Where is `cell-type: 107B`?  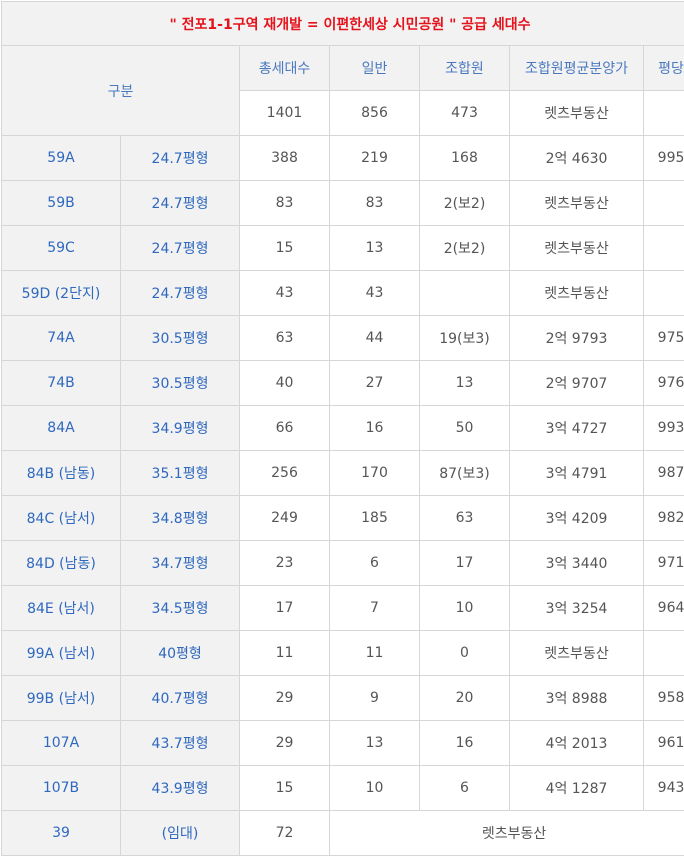 cell-type: 107B is located at coordinates (61, 788).